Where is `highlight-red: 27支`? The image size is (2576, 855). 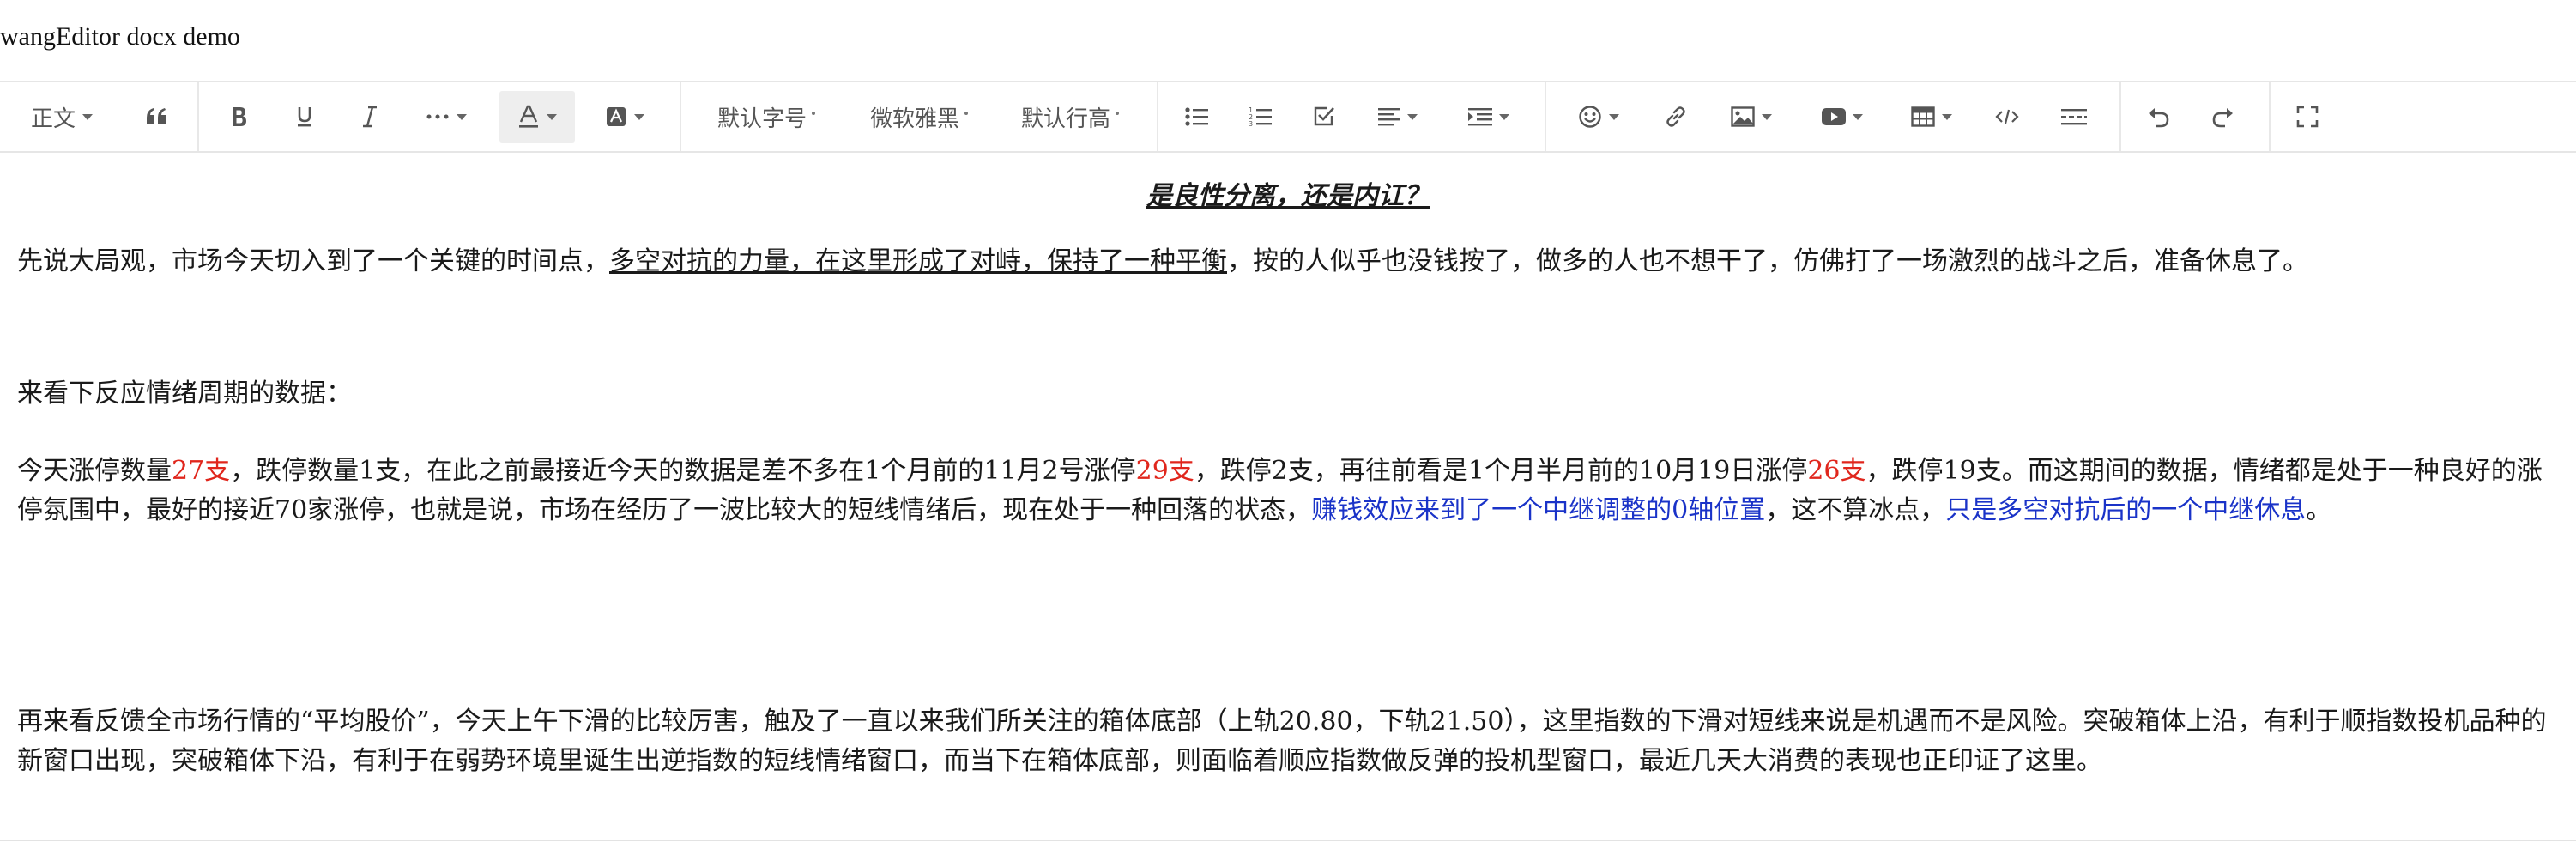 highlight-red: 27支 is located at coordinates (201, 471).